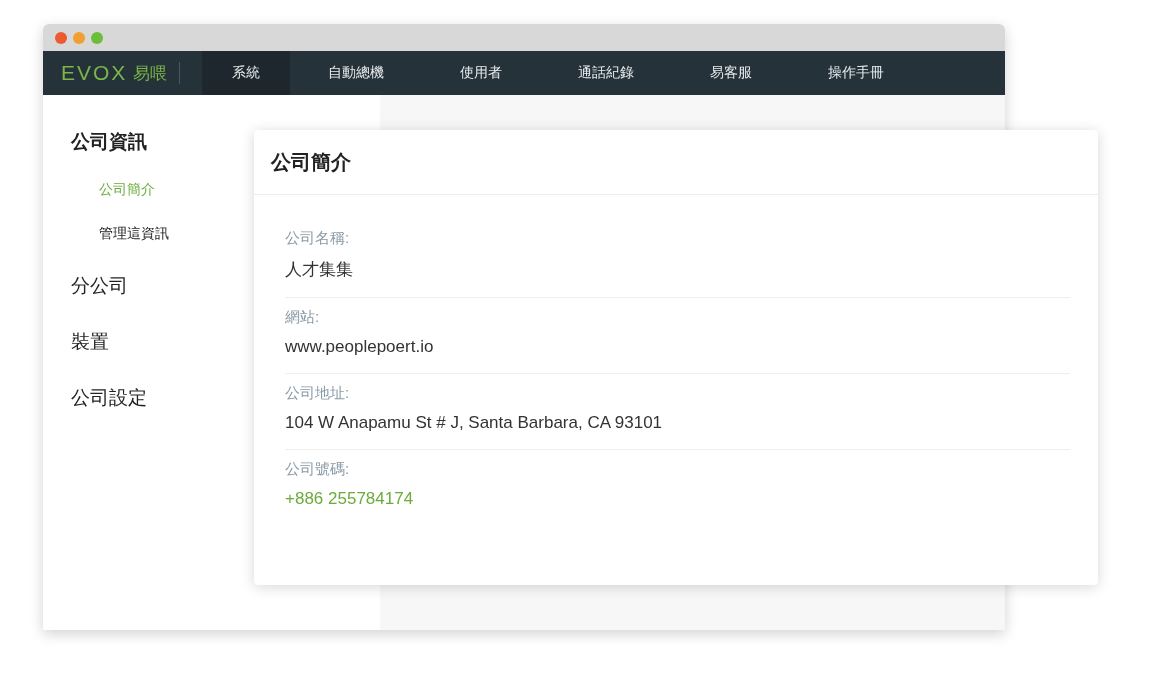 This screenshot has width=1152, height=688. What do you see at coordinates (246, 73) in the screenshot?
I see `nav-tab: 系統` at bounding box center [246, 73].